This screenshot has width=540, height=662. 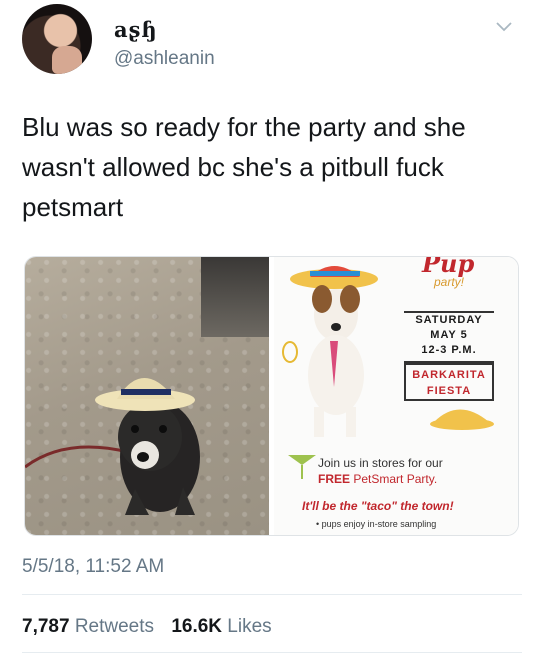 What do you see at coordinates (378, 506) in the screenshot?
I see `flyer-tagline: It'll be the "taco" the town!` at bounding box center [378, 506].